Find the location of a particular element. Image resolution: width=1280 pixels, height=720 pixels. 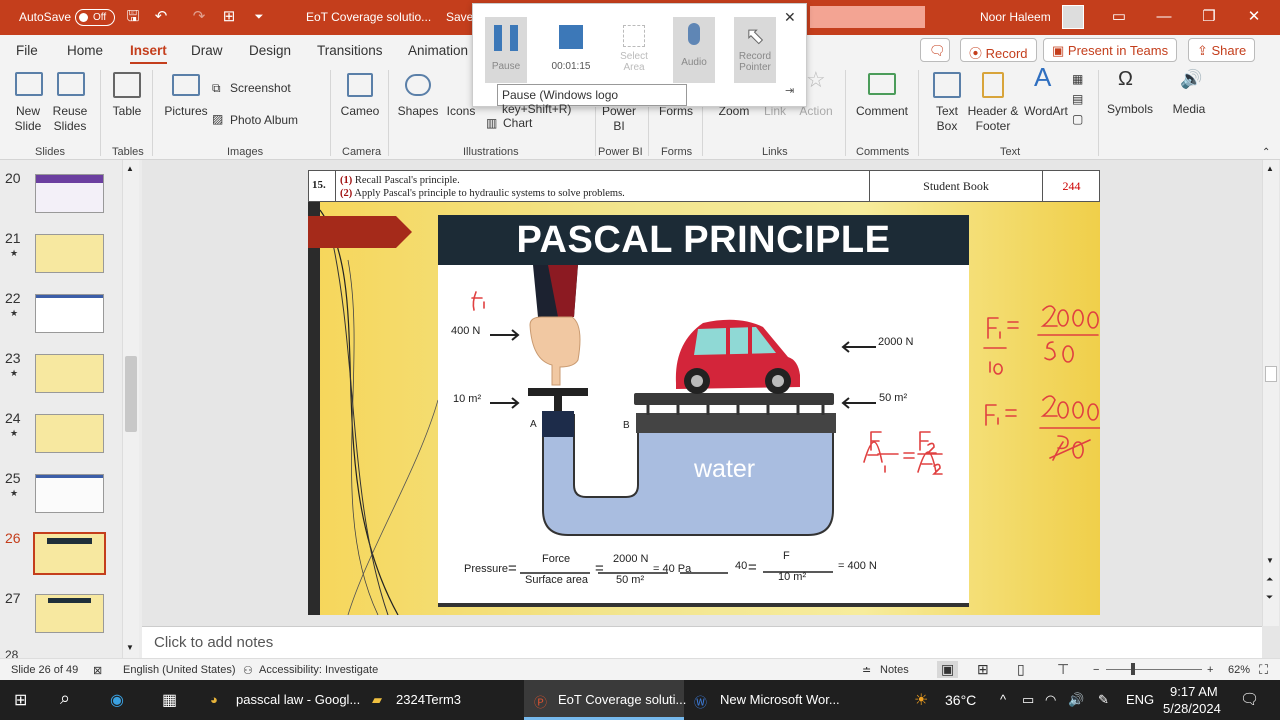

tab-home: Home is located at coordinates (85, 50).